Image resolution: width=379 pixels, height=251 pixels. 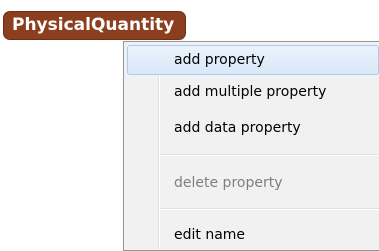 I want to click on class-node-label: PhysicalQuantity, so click(x=95, y=25).